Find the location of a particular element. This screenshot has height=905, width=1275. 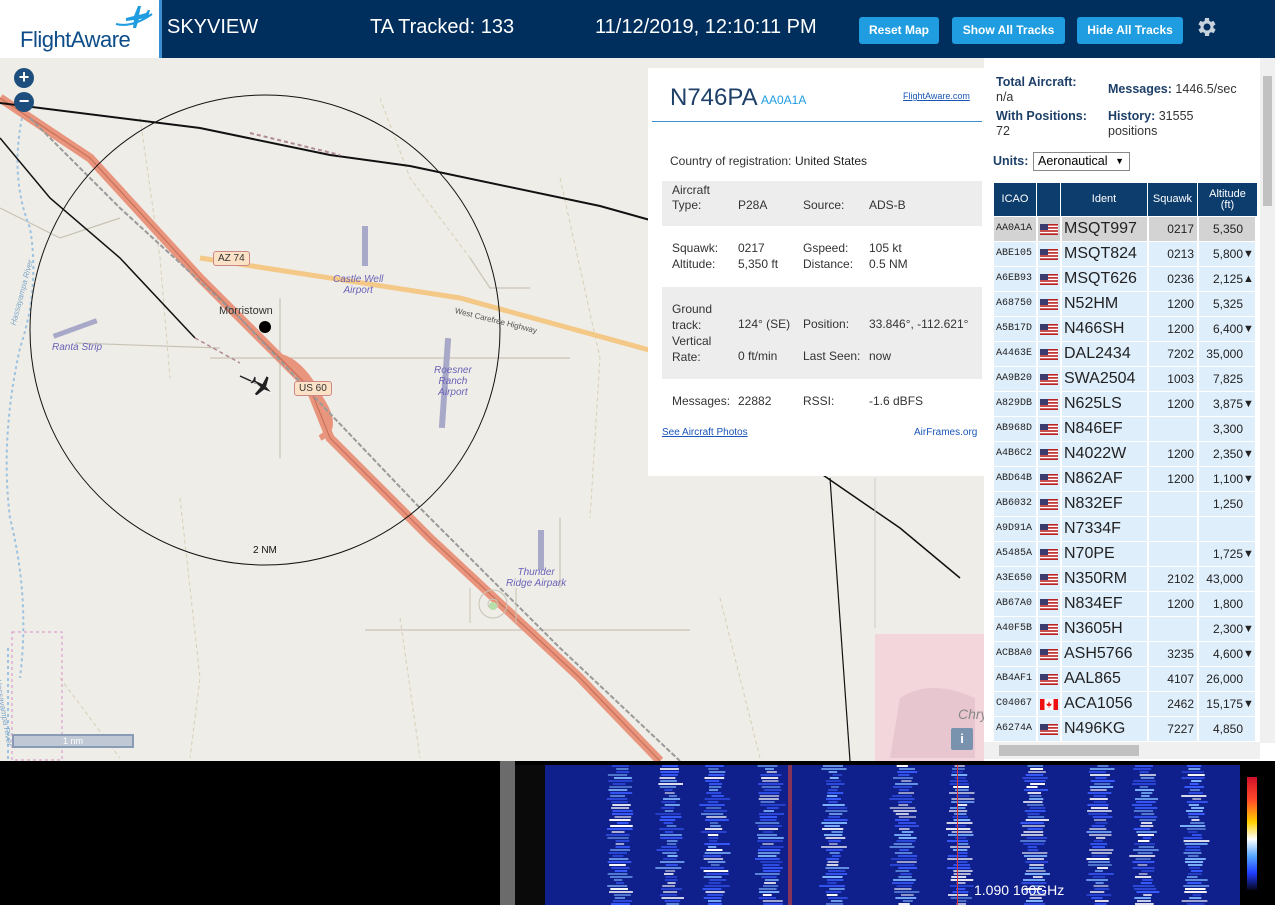

cell-flag is located at coordinates (1049, 354).